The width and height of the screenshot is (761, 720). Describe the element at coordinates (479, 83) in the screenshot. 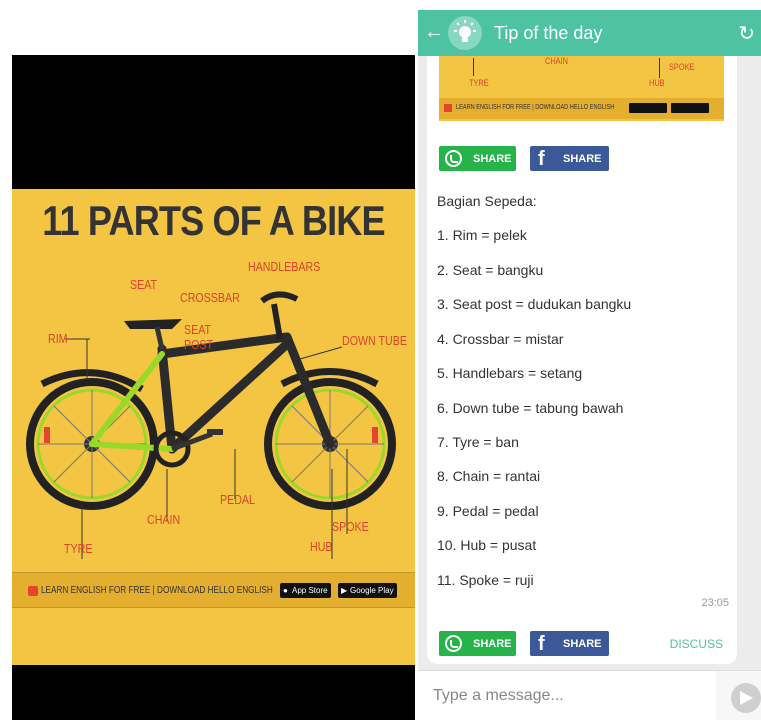

I see `thumb-label-tyre: TYRE` at that location.